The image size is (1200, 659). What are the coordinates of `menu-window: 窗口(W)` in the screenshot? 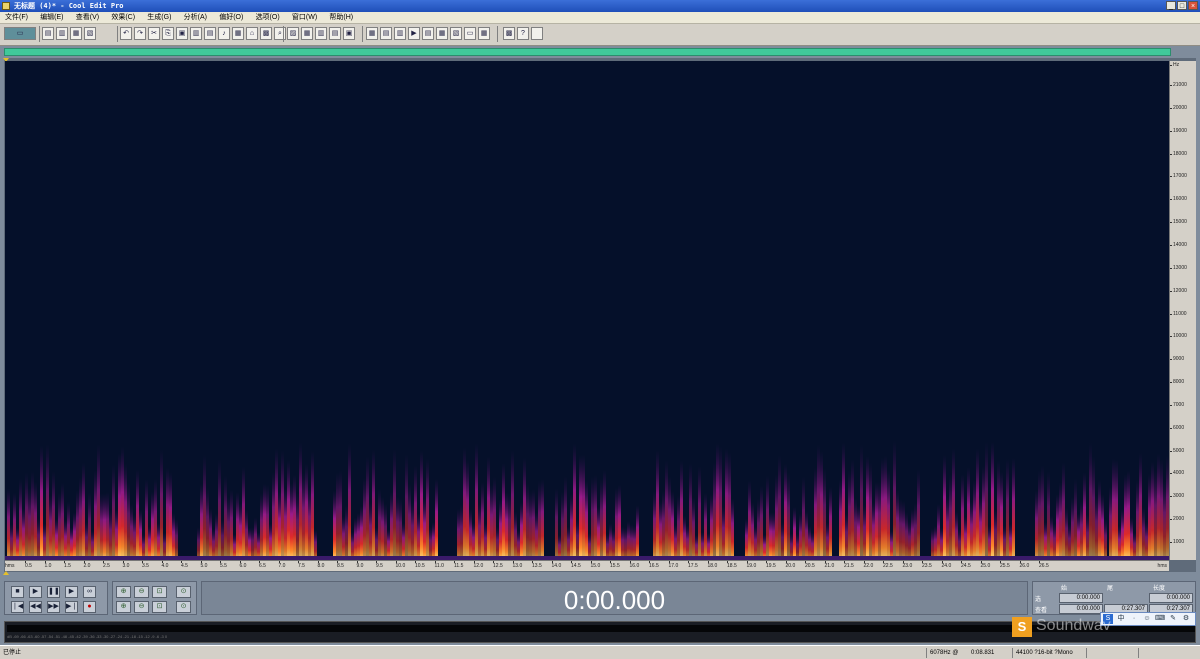 It's located at (304, 18).